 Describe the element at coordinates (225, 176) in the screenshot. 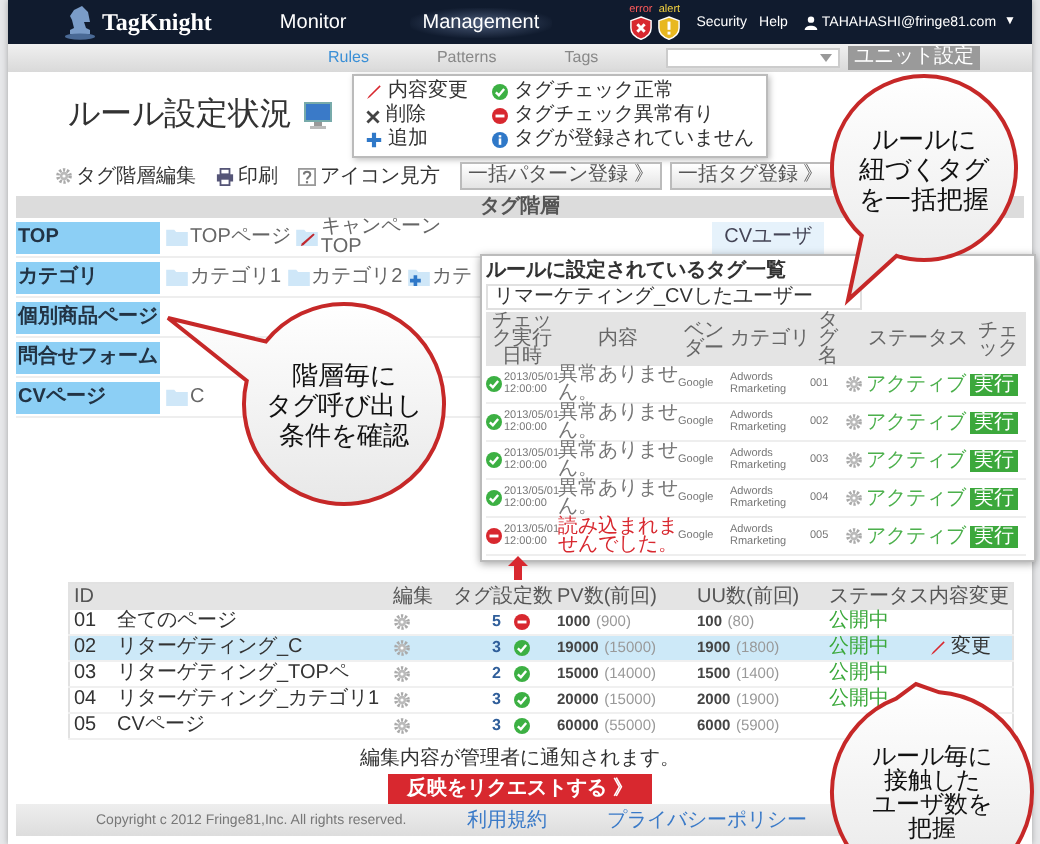

I see `printer-icon` at that location.